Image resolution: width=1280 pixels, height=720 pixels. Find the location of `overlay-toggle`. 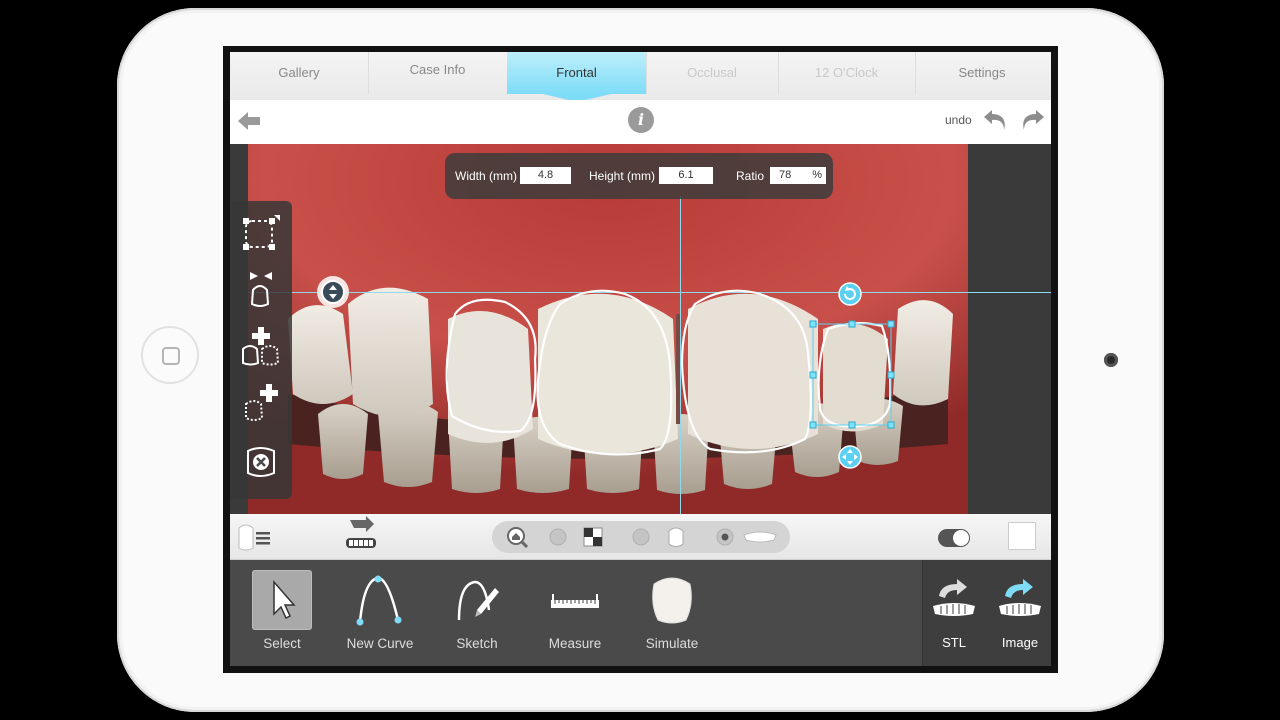

overlay-toggle is located at coordinates (954, 538).